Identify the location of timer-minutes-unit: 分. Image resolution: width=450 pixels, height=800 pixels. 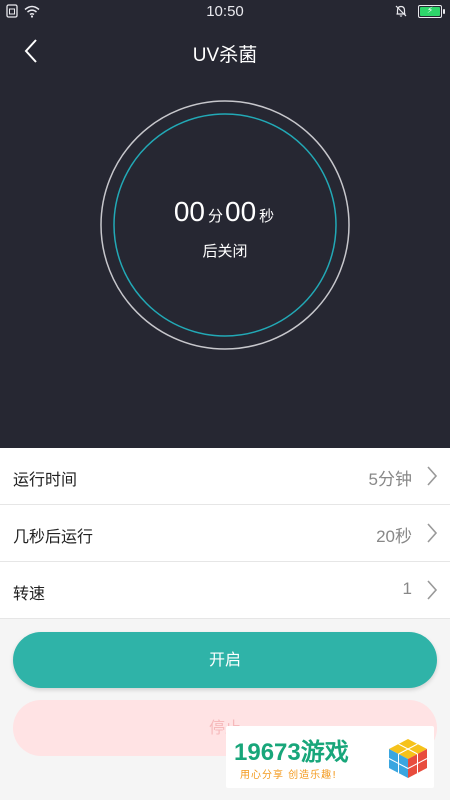
(215, 216).